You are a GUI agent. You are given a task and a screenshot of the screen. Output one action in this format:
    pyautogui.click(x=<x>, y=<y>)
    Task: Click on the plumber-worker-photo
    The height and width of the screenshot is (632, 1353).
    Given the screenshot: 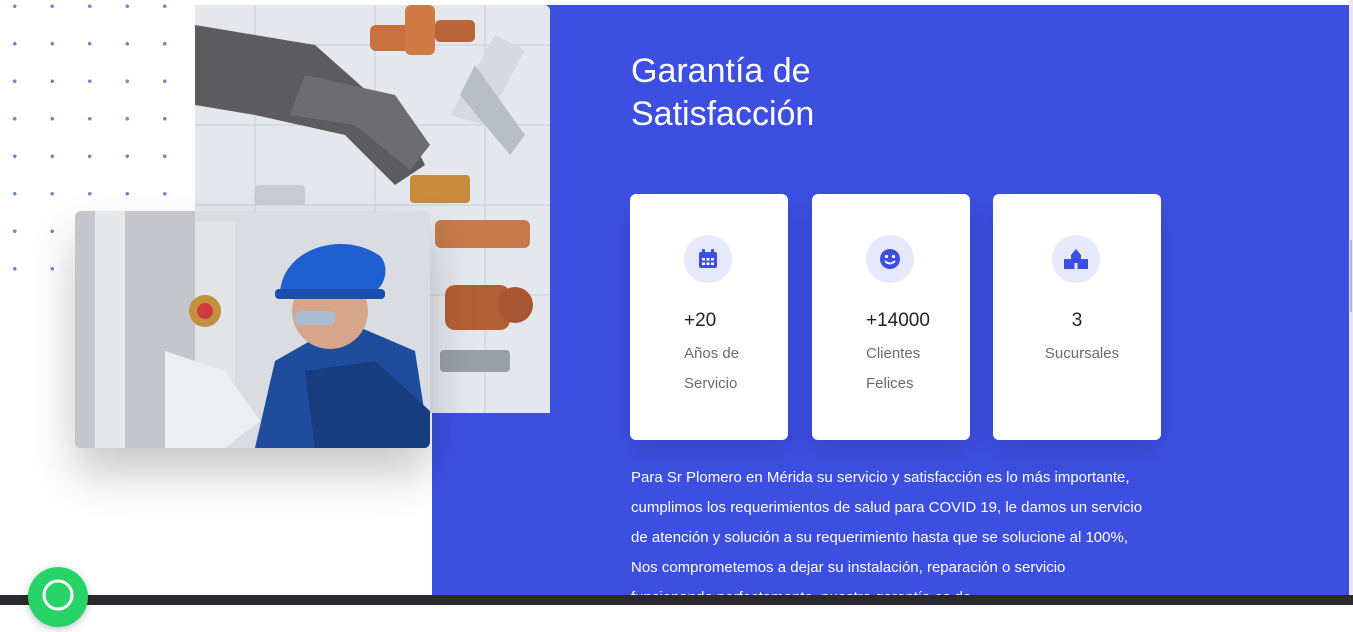 What is the action you would take?
    pyautogui.click(x=252, y=329)
    